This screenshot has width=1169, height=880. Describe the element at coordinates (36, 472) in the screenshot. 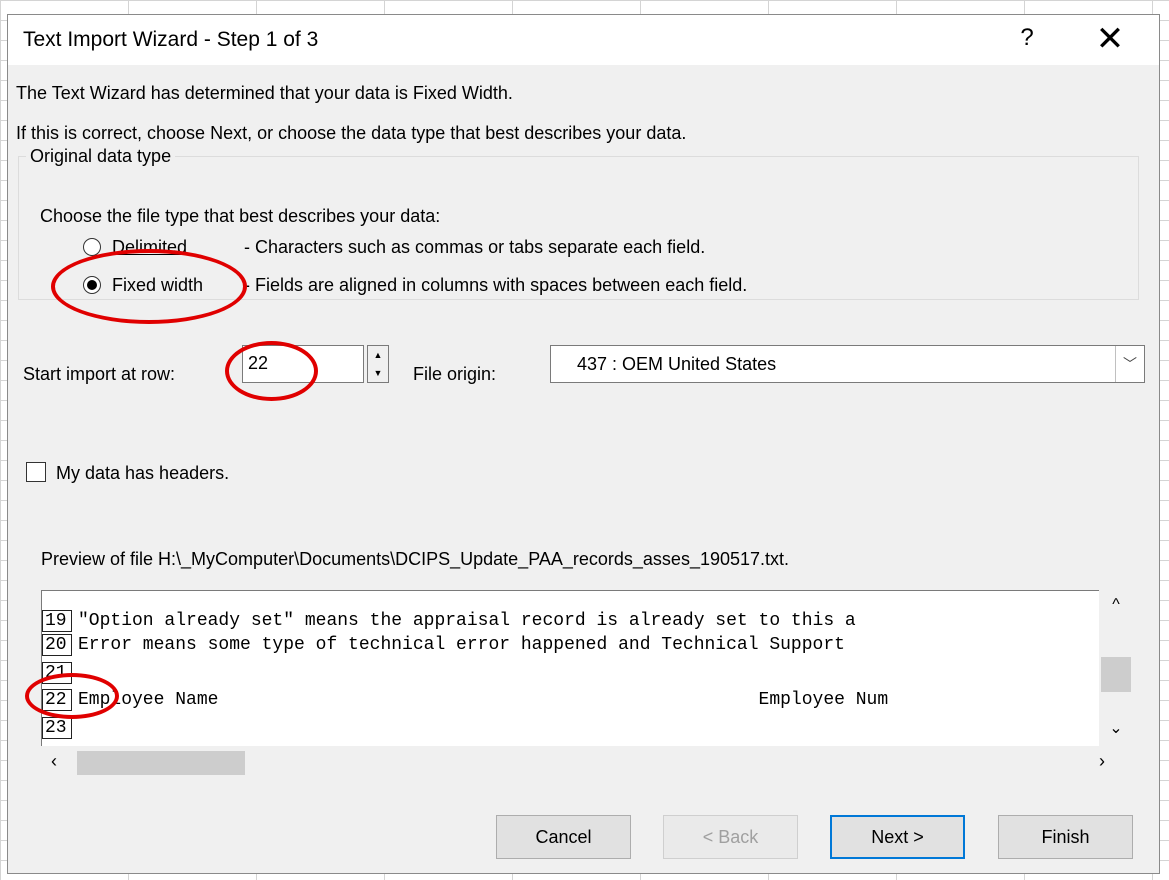

I see `headers-checkbox` at that location.